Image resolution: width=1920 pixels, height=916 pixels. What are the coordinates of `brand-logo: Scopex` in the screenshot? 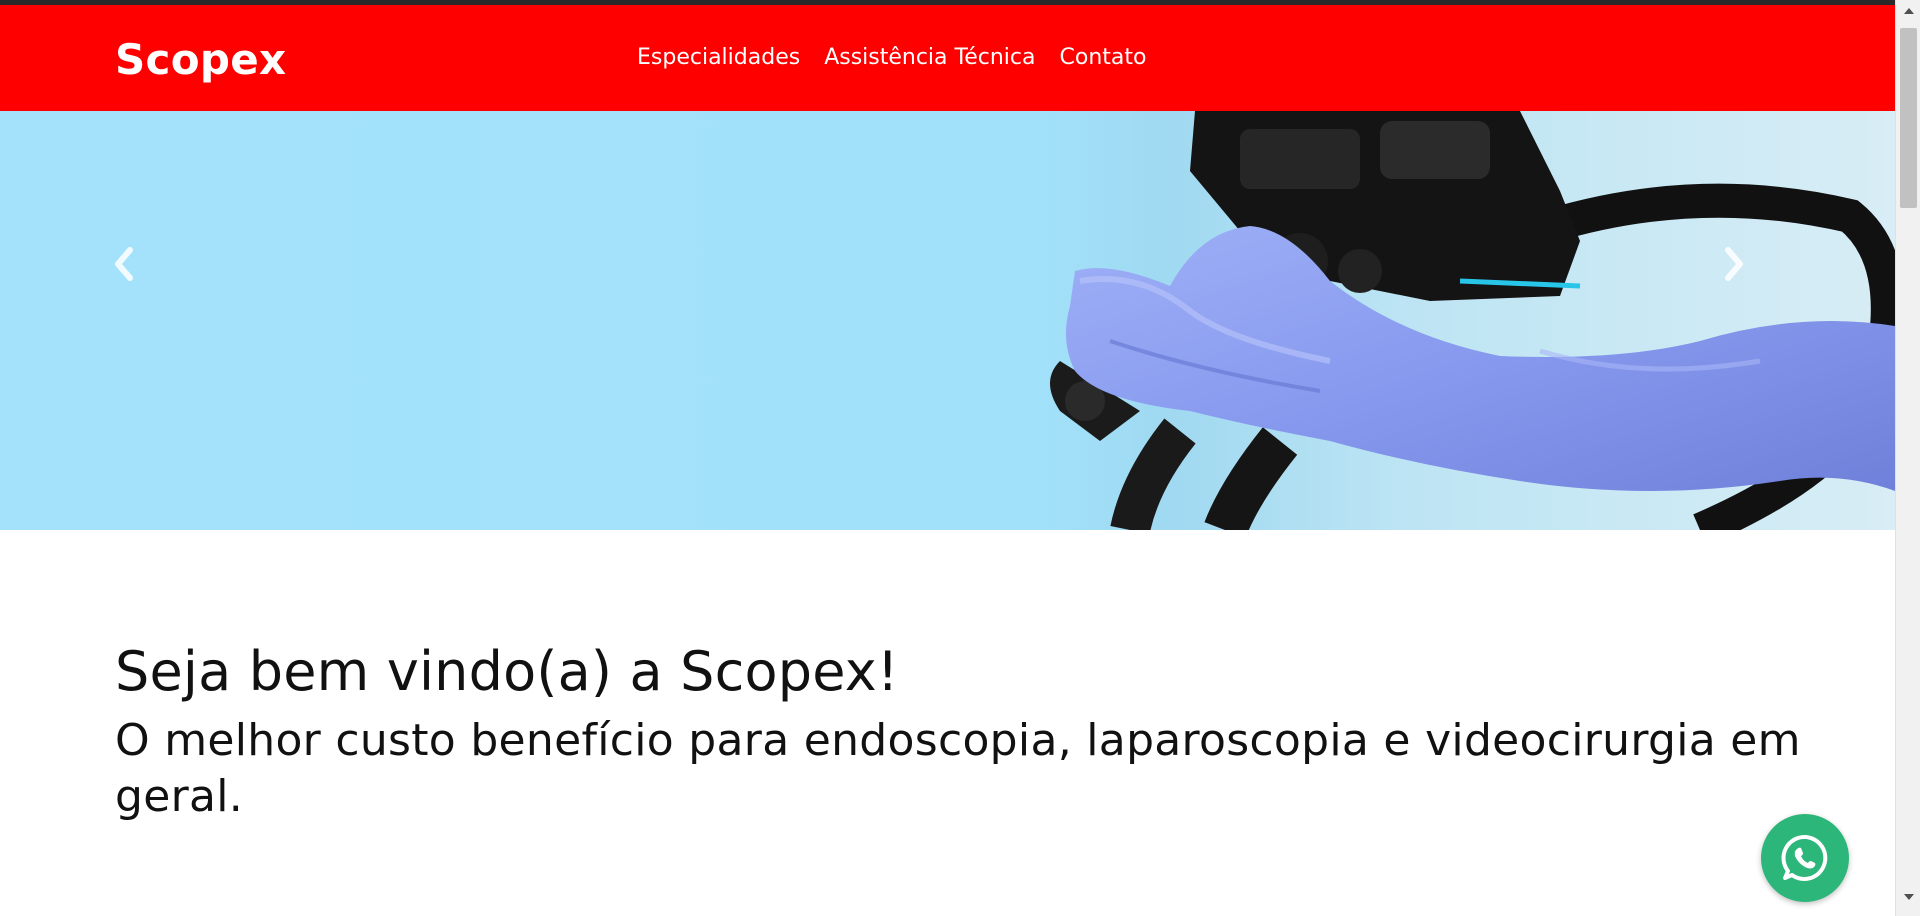 It's located at (200, 59).